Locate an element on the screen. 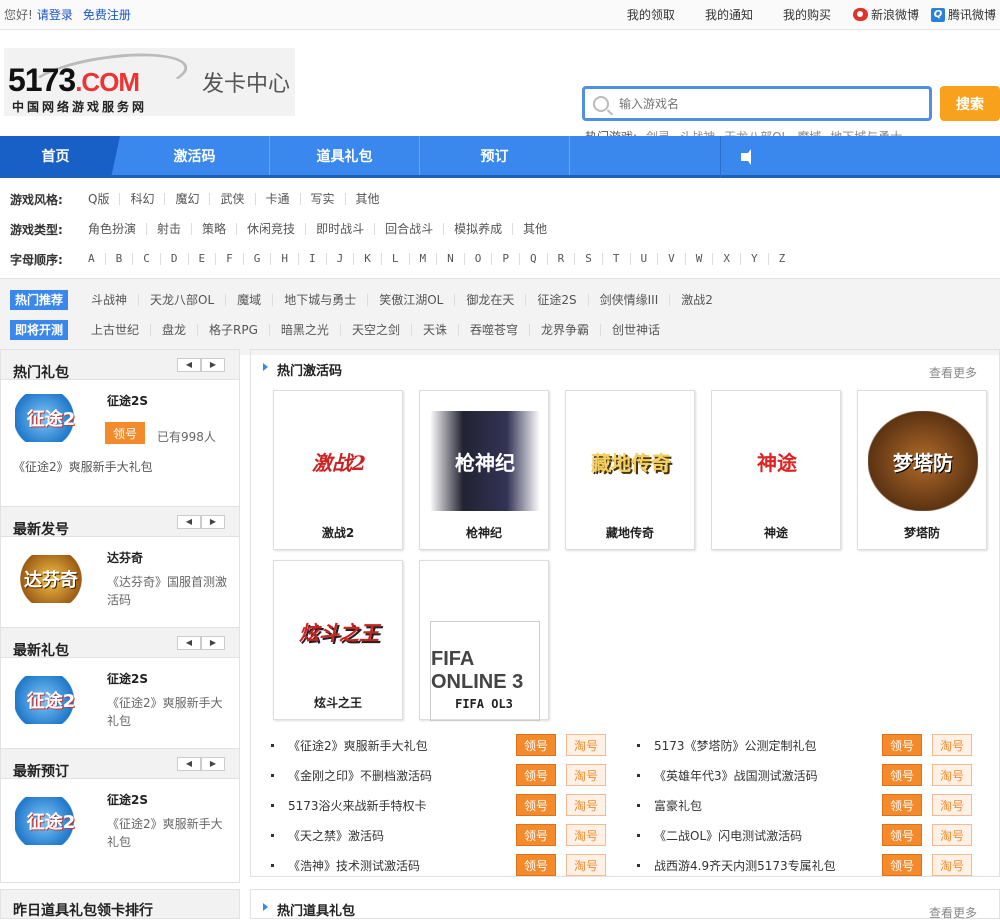  filter-letter-option: C is located at coordinates (147, 259).